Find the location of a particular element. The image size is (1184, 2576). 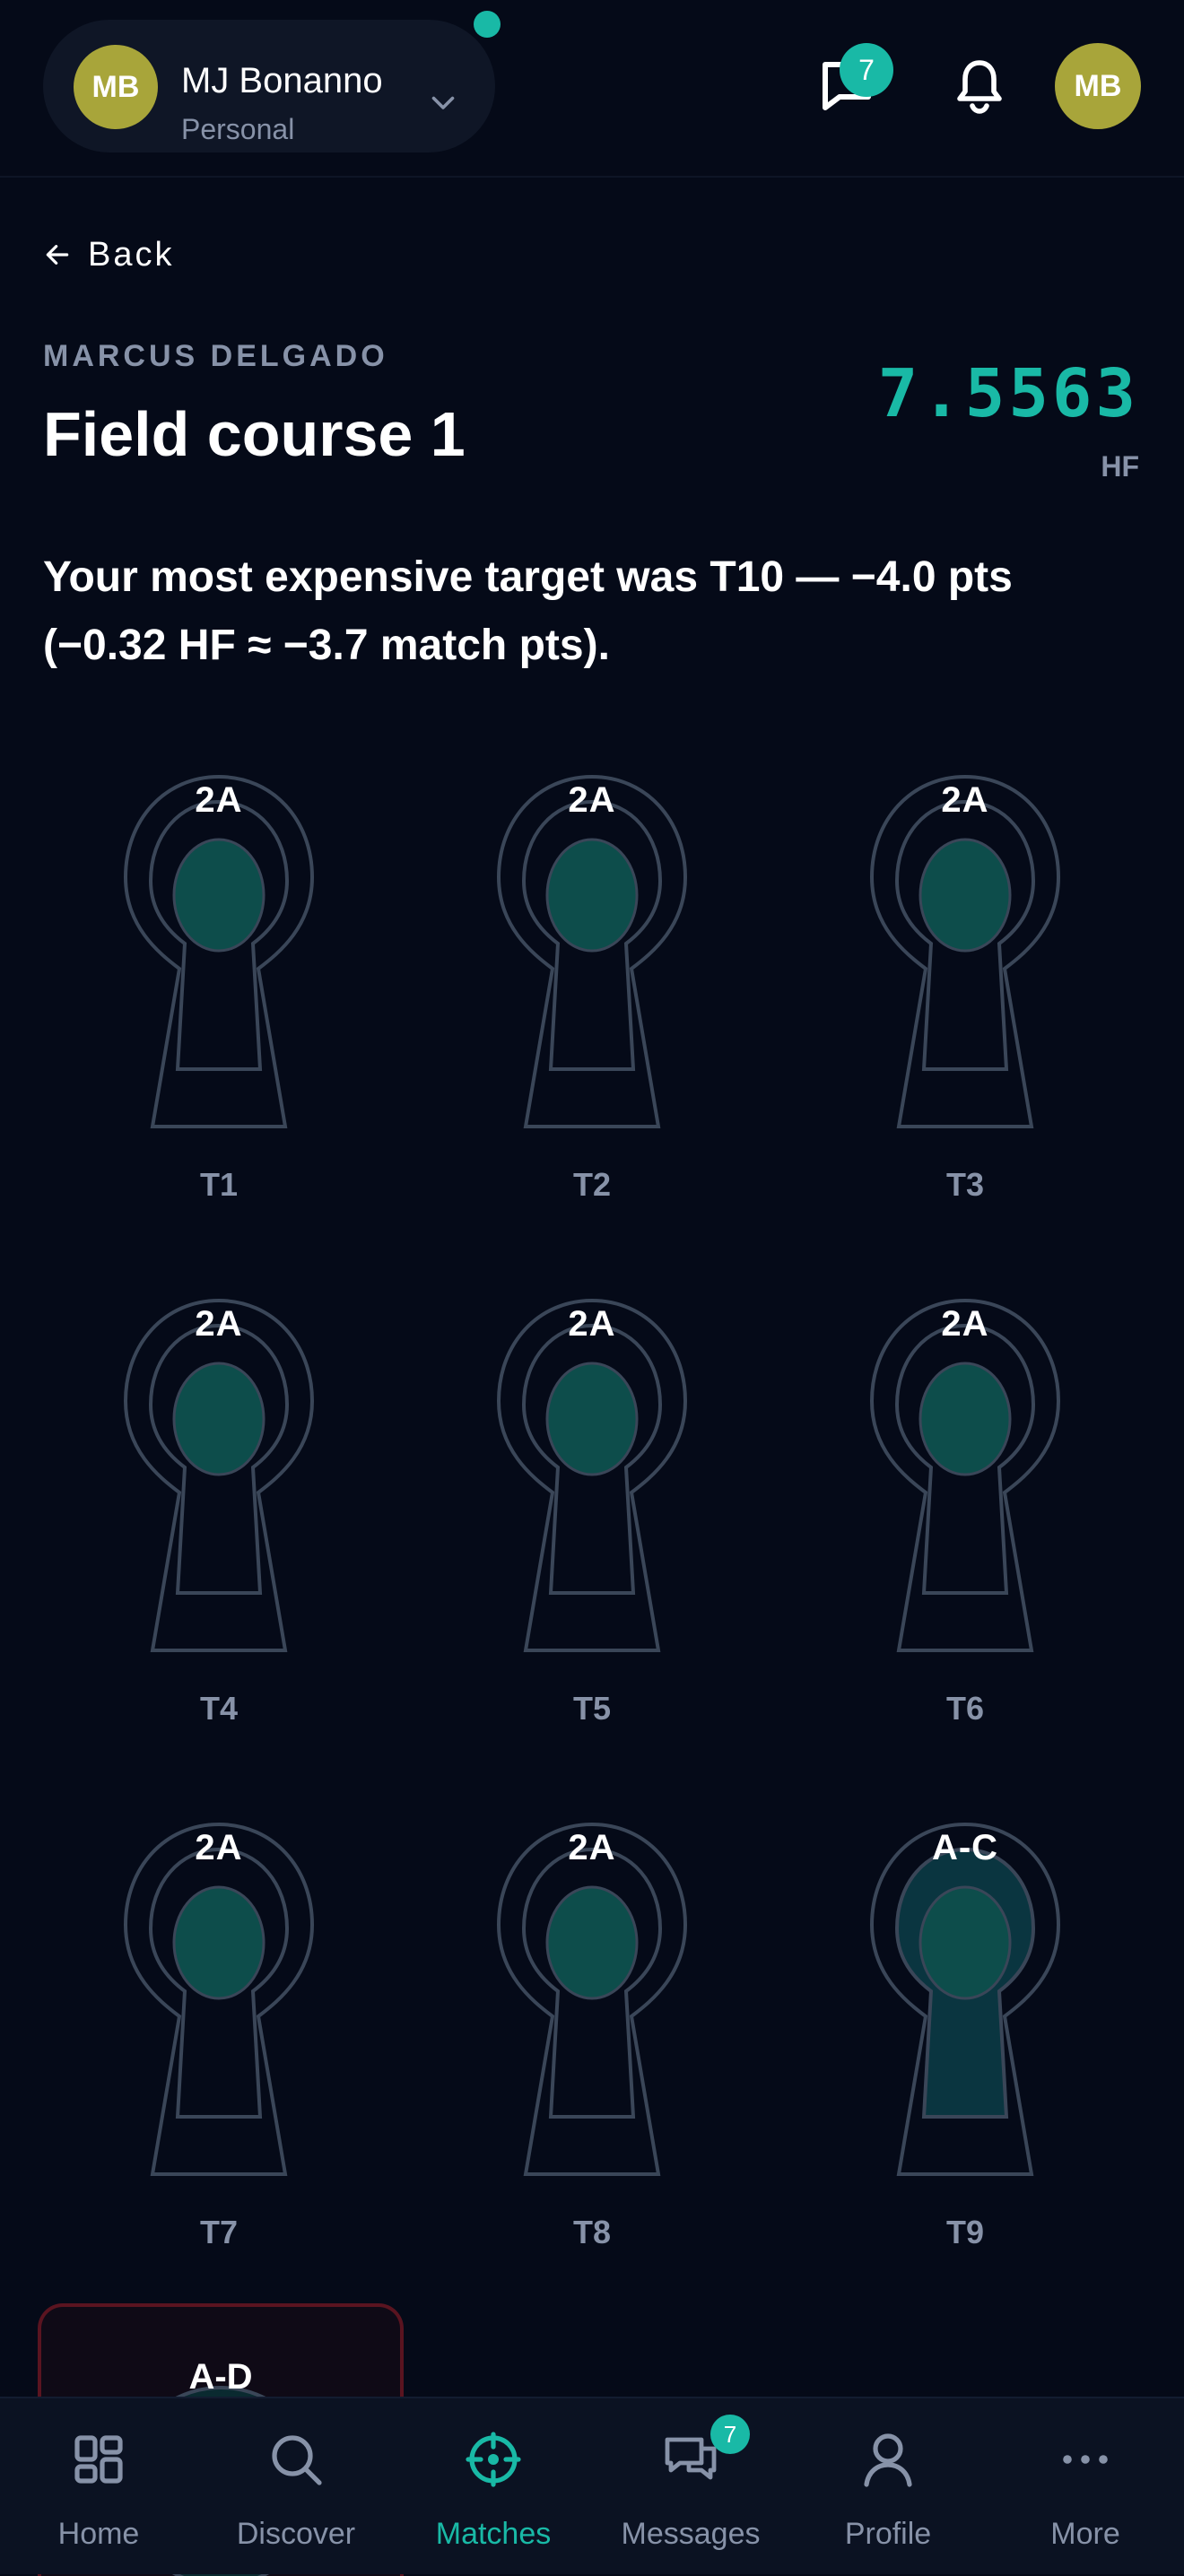

target-label: T6 is located at coordinates (965, 1708).